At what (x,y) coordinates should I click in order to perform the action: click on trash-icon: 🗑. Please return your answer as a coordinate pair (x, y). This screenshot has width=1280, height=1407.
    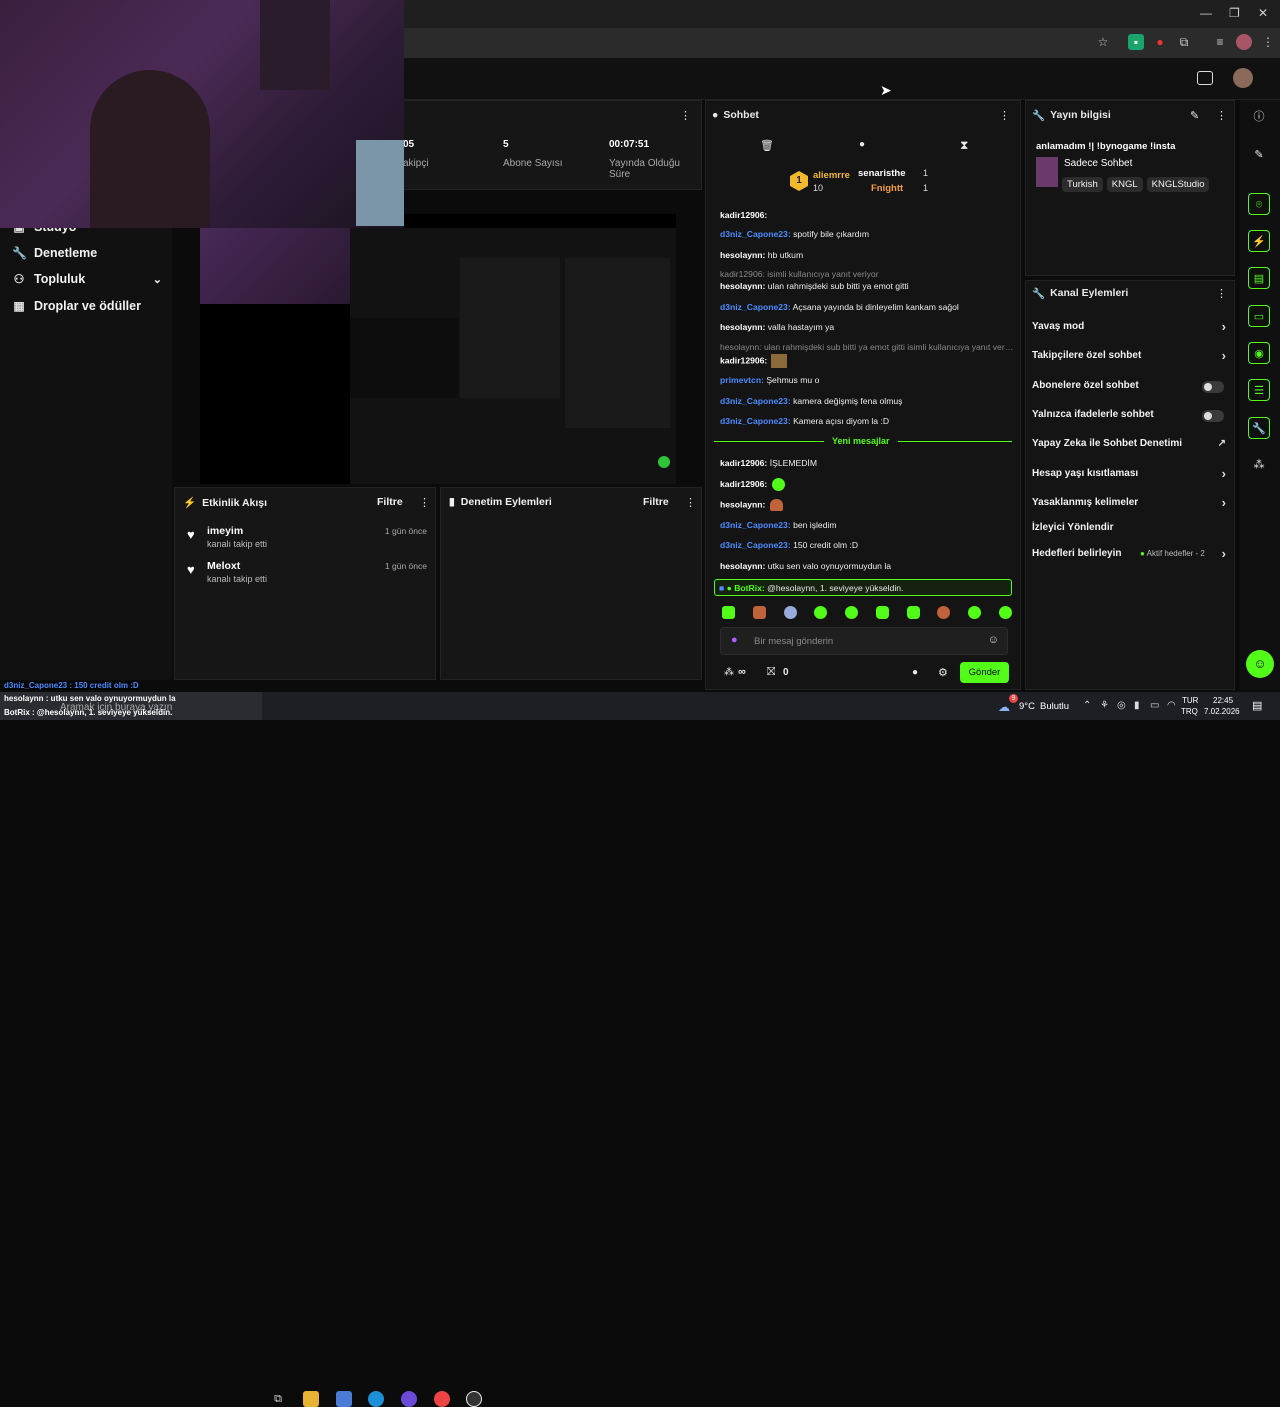
    Looking at the image, I should click on (767, 145).